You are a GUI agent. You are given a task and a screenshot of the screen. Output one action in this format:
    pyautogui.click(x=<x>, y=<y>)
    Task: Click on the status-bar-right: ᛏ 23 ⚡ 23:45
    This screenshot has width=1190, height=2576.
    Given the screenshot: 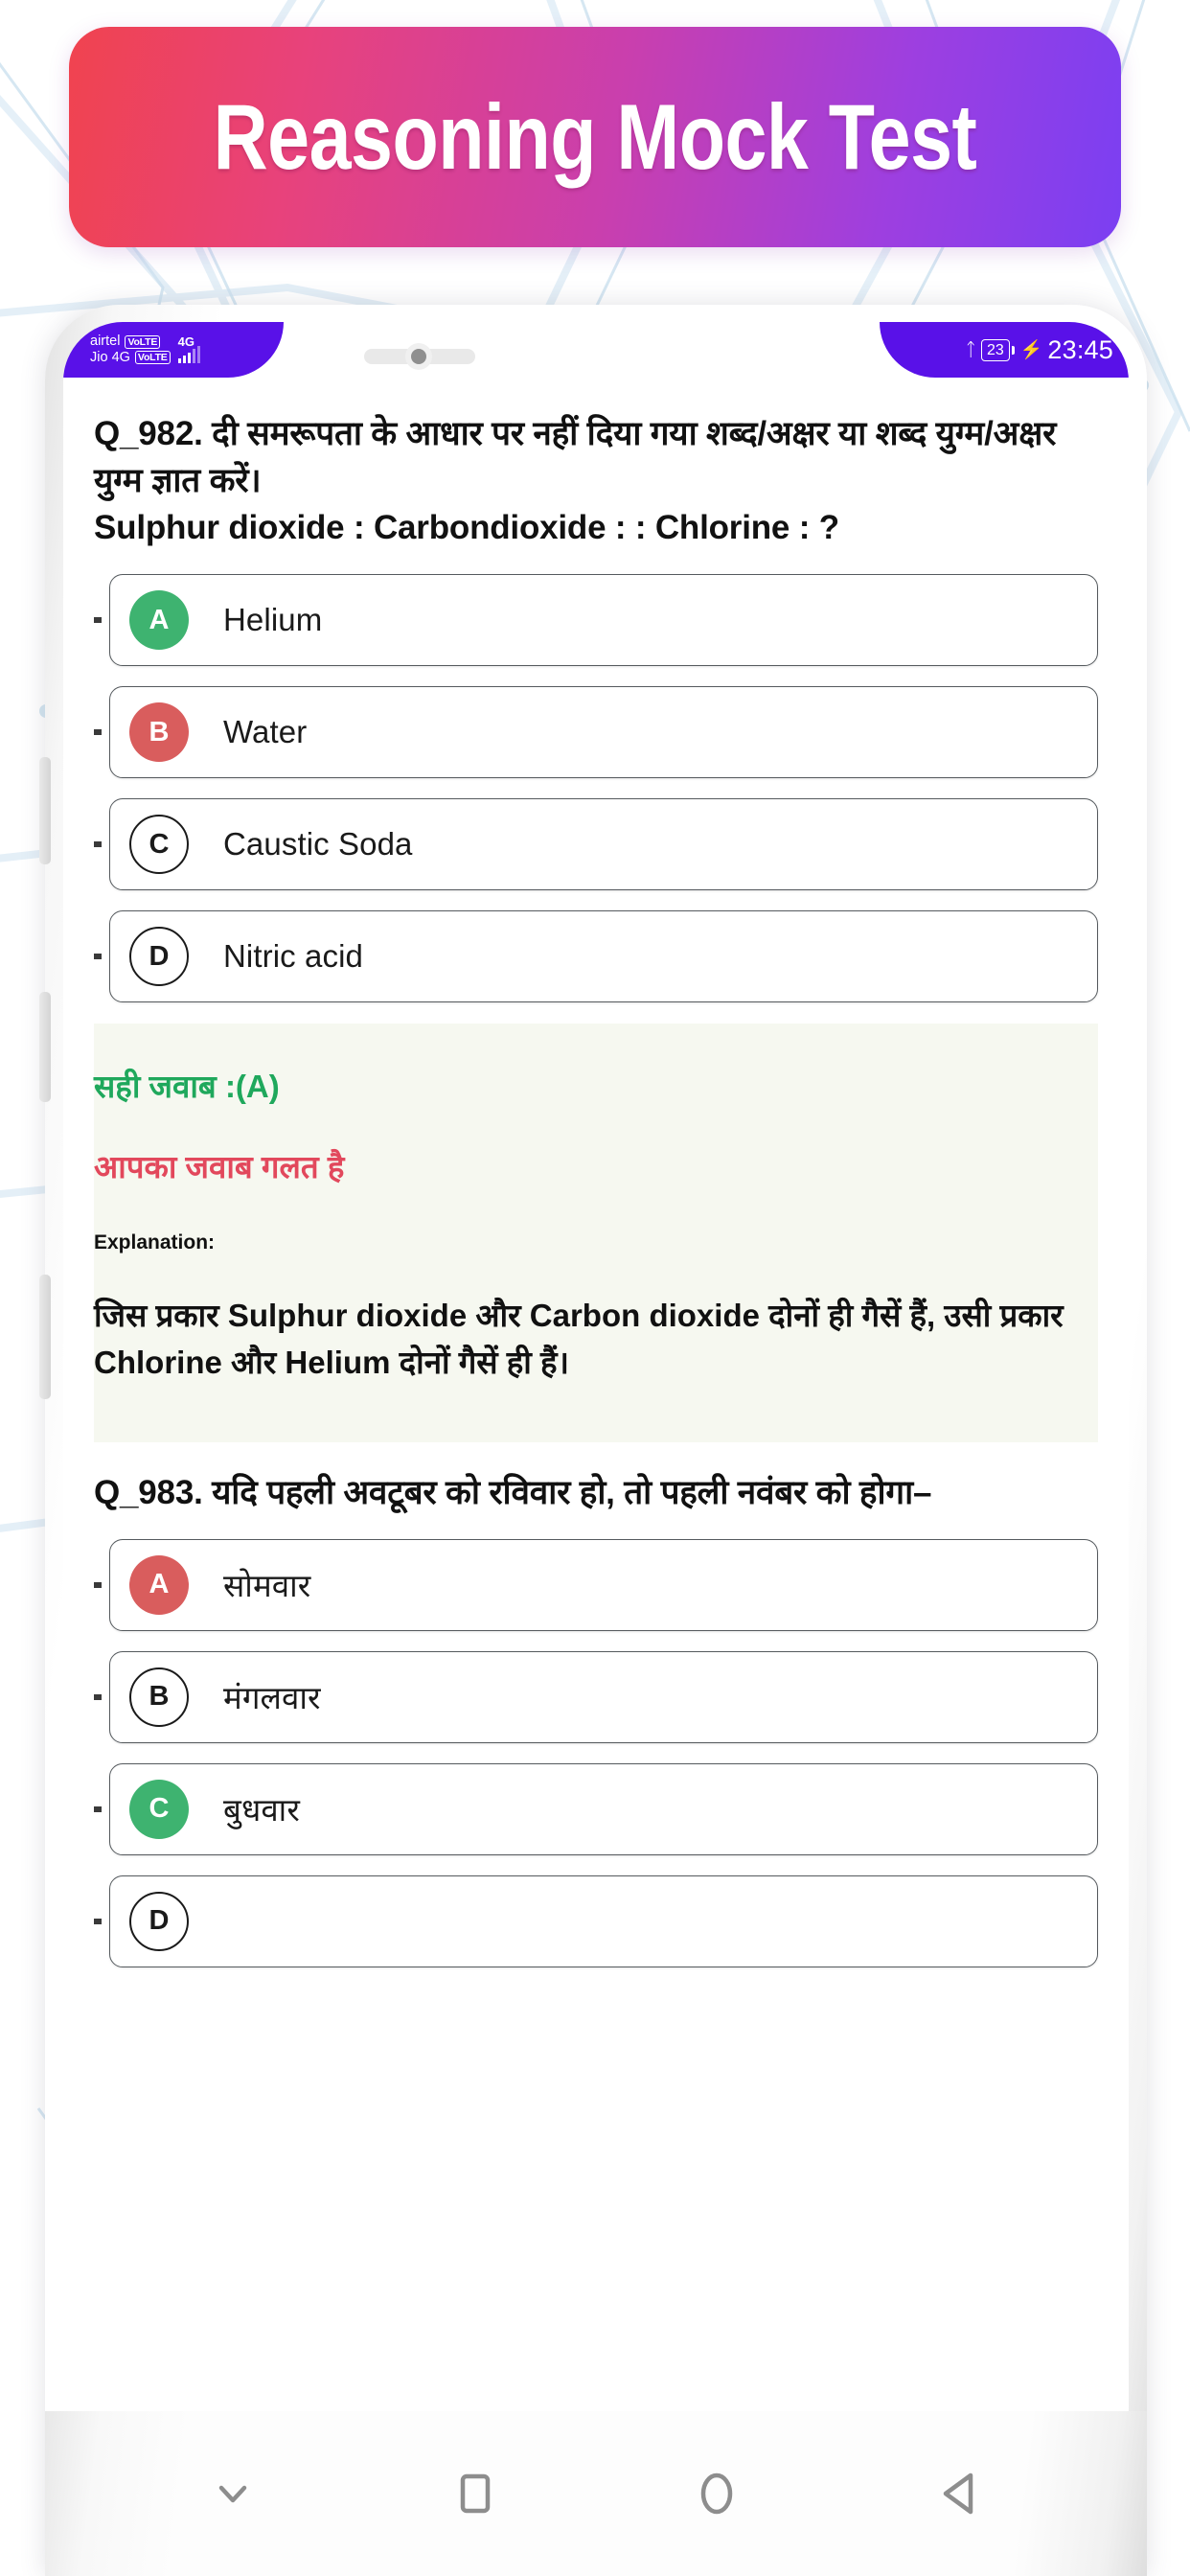 What is the action you would take?
    pyautogui.click(x=1005, y=350)
    